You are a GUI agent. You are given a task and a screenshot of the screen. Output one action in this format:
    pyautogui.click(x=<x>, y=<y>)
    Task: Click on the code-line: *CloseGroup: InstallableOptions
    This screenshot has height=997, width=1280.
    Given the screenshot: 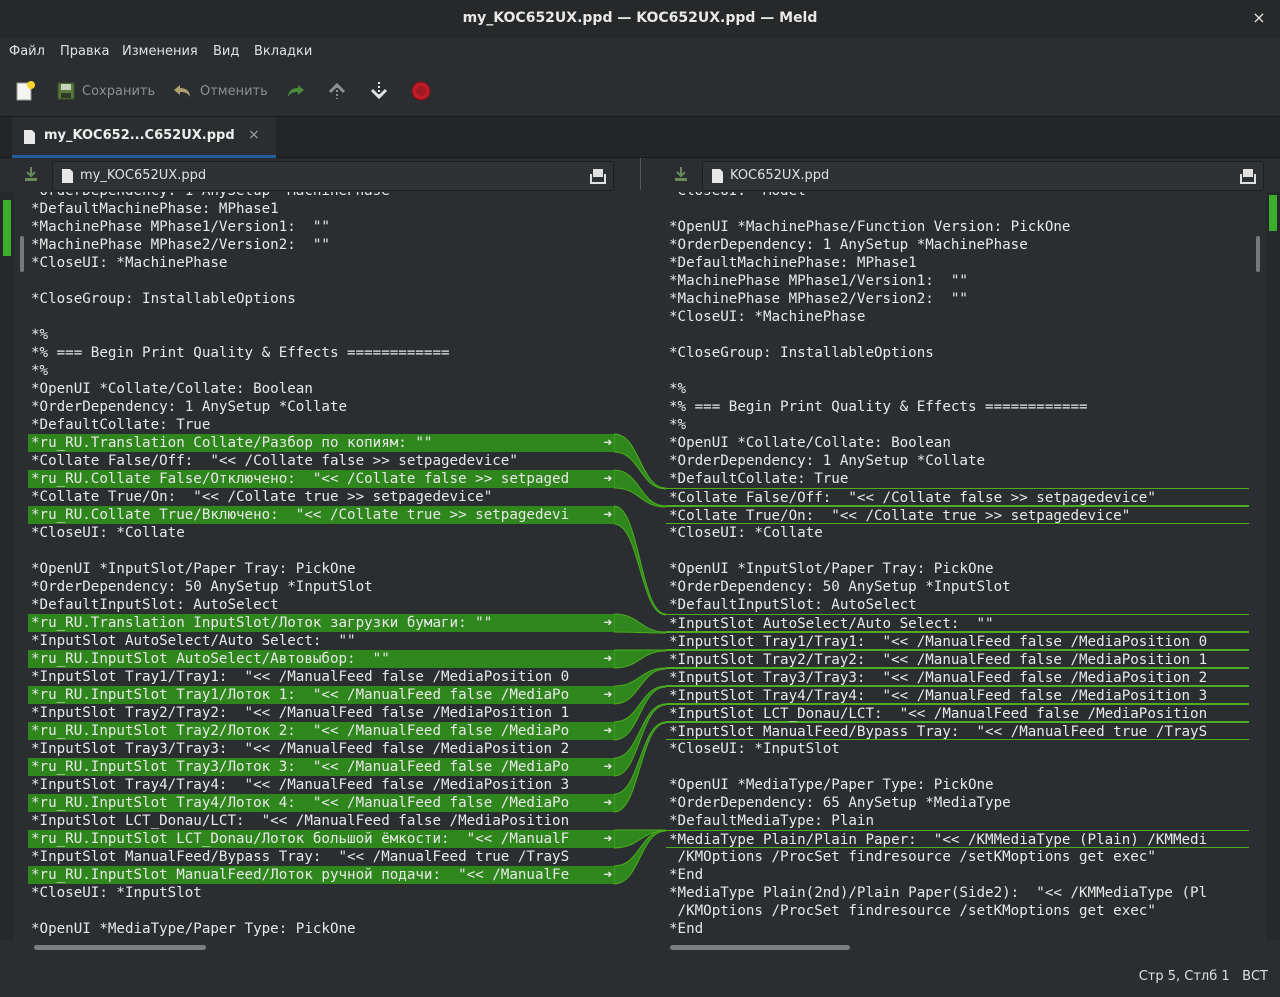 What is the action you would take?
    pyautogui.click(x=321, y=299)
    